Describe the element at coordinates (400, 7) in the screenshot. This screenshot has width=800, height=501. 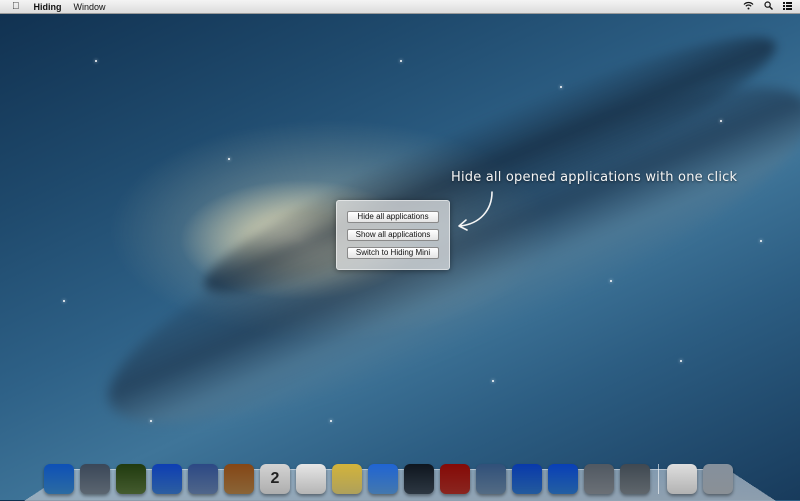
I see `menu-bar:  Hiding Window` at that location.